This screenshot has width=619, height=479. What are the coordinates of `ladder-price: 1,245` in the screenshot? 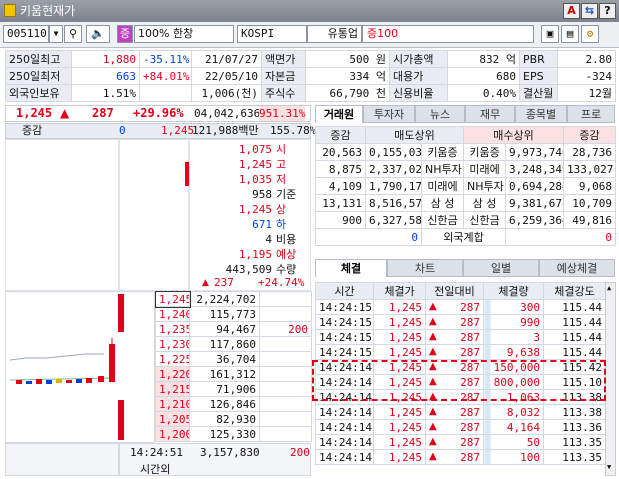 It's located at (172, 299).